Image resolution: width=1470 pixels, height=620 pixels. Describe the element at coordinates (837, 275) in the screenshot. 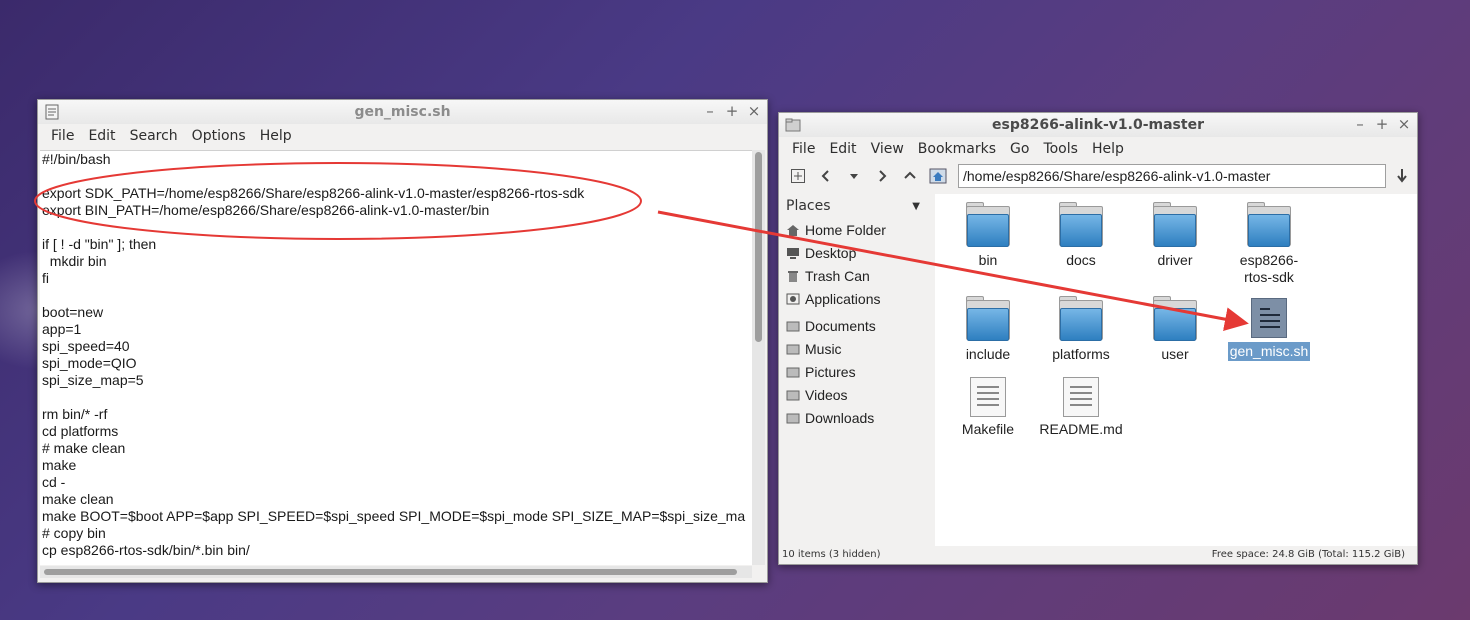

I see `sidebar-item-label: Trash Can` at that location.